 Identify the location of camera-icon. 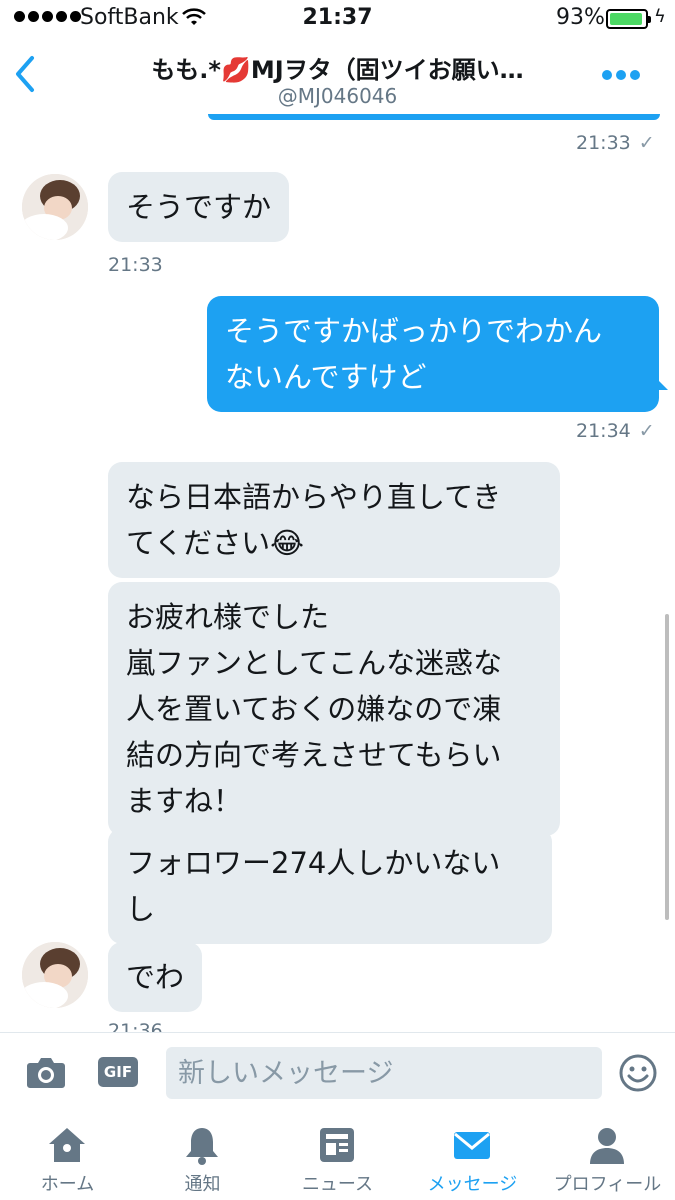
(46, 1072).